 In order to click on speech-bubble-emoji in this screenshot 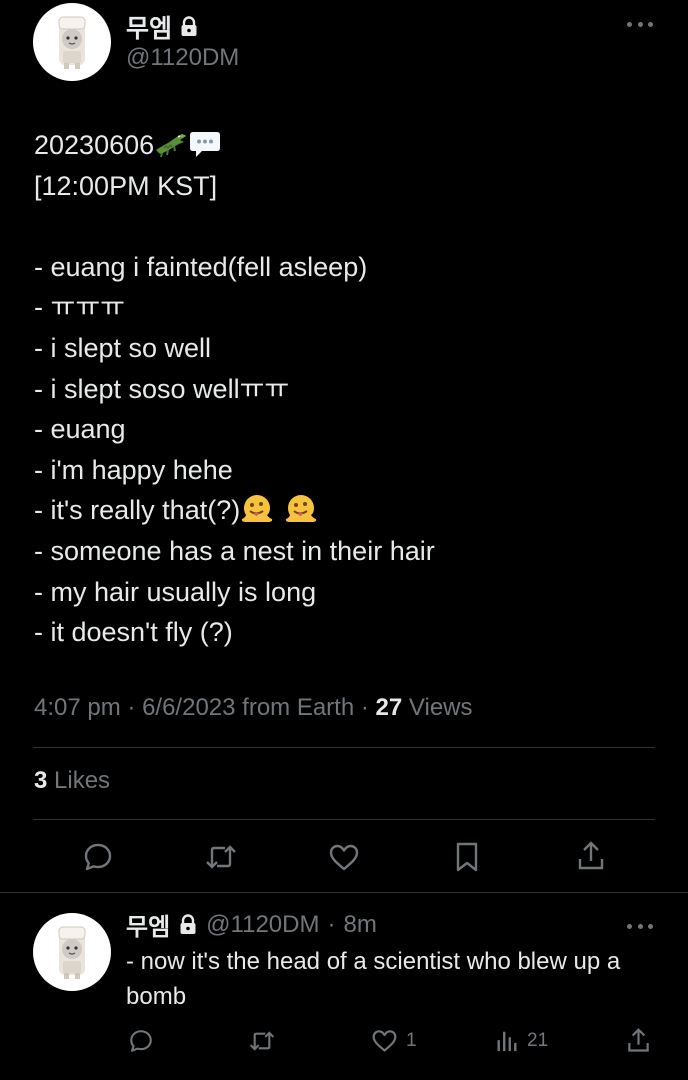, I will do `click(205, 143)`.